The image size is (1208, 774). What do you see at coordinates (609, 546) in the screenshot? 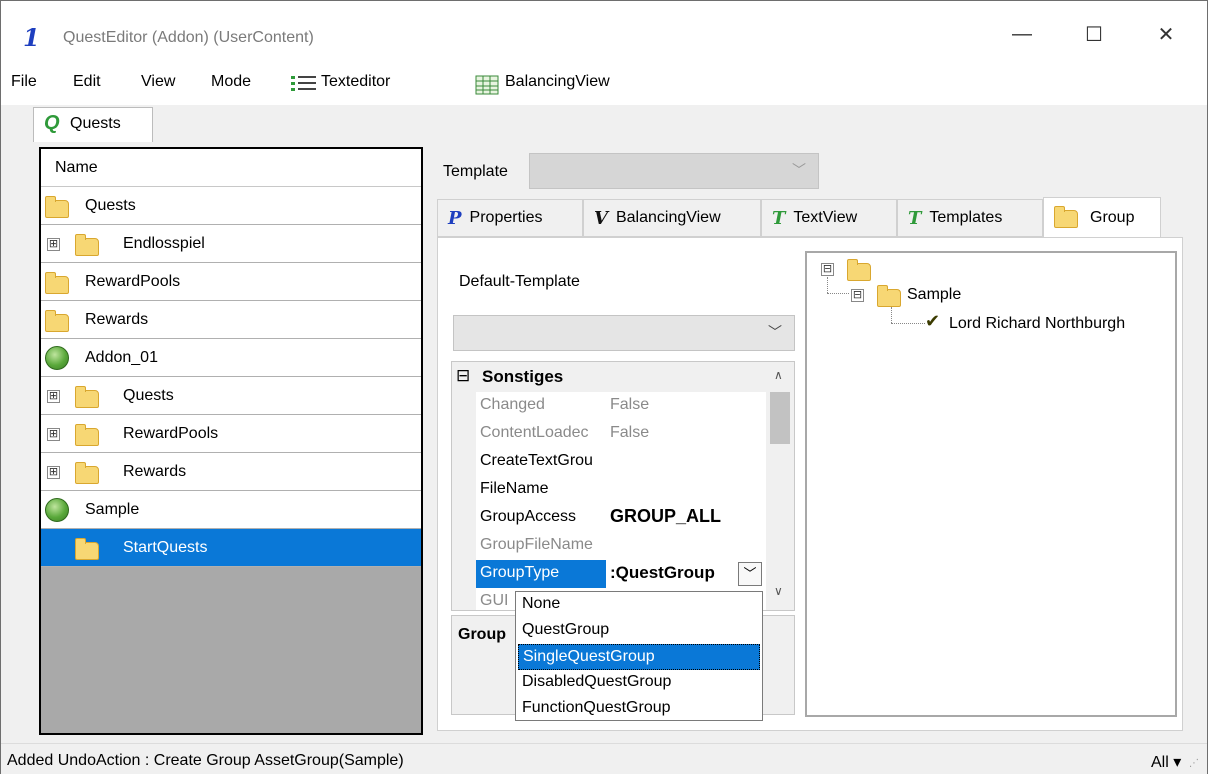
I see `prop-row-groupfilename: GroupFileName` at bounding box center [609, 546].